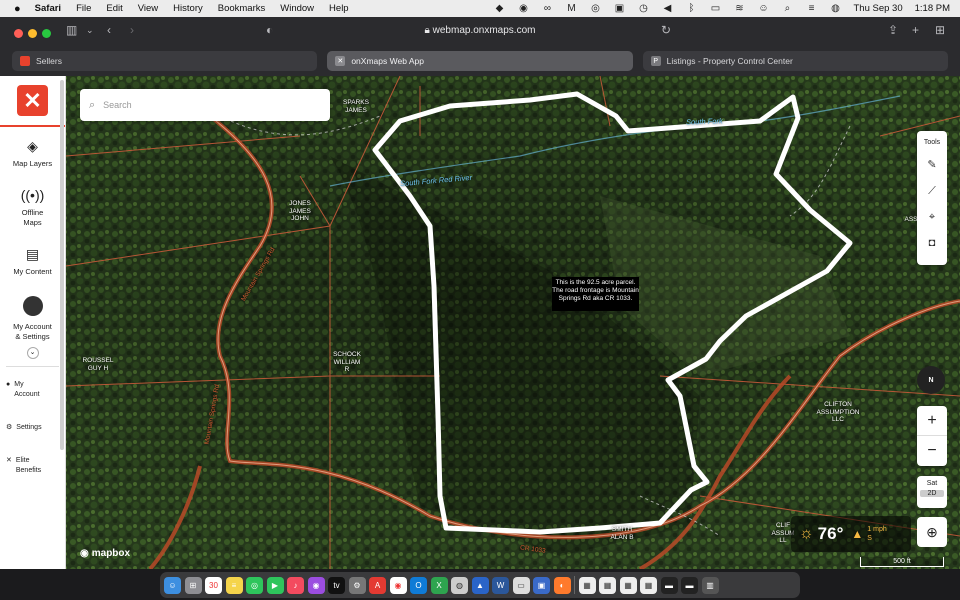  Describe the element at coordinates (83, 8) in the screenshot. I see `menu-file: File` at that location.